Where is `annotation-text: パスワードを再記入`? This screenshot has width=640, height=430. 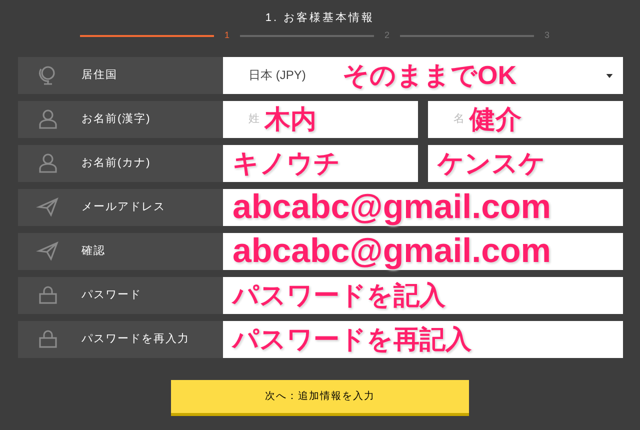
annotation-text: パスワードを再記入 is located at coordinates (352, 339).